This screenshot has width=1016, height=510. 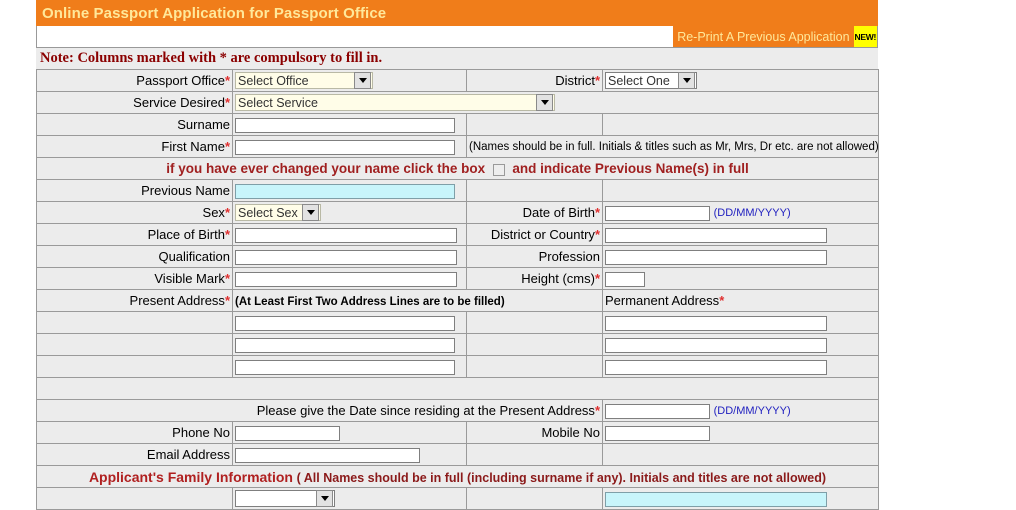 I want to click on email-field-cell, so click(x=349, y=454).